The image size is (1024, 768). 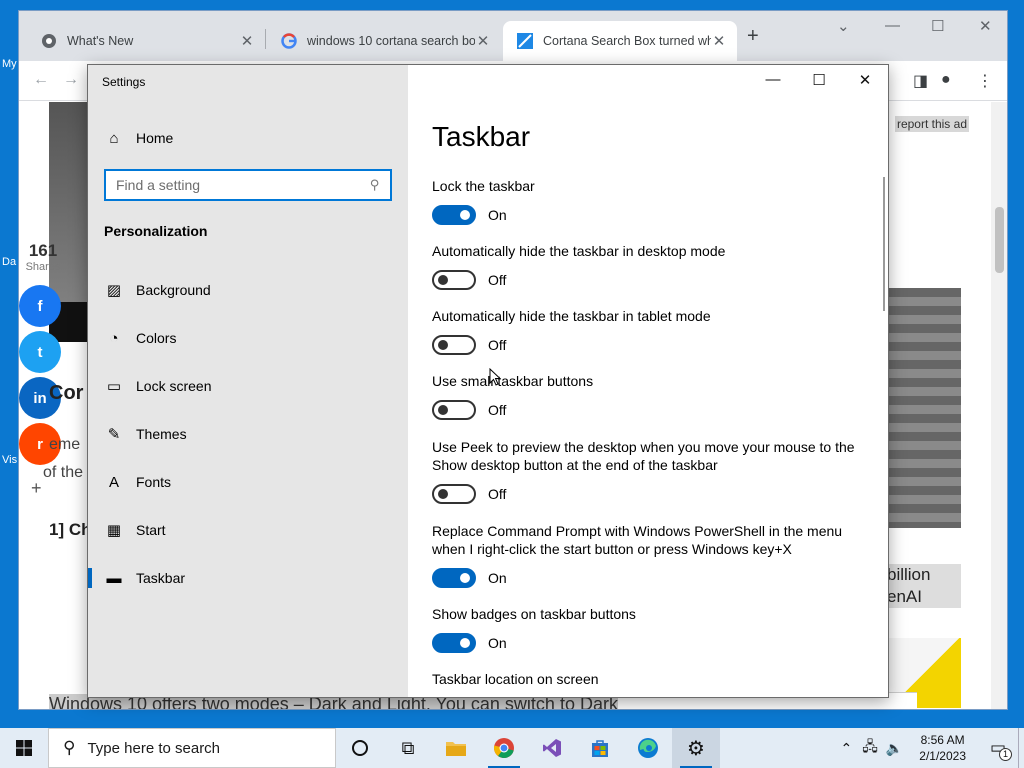 I want to click on start-button, so click(x=24, y=748).